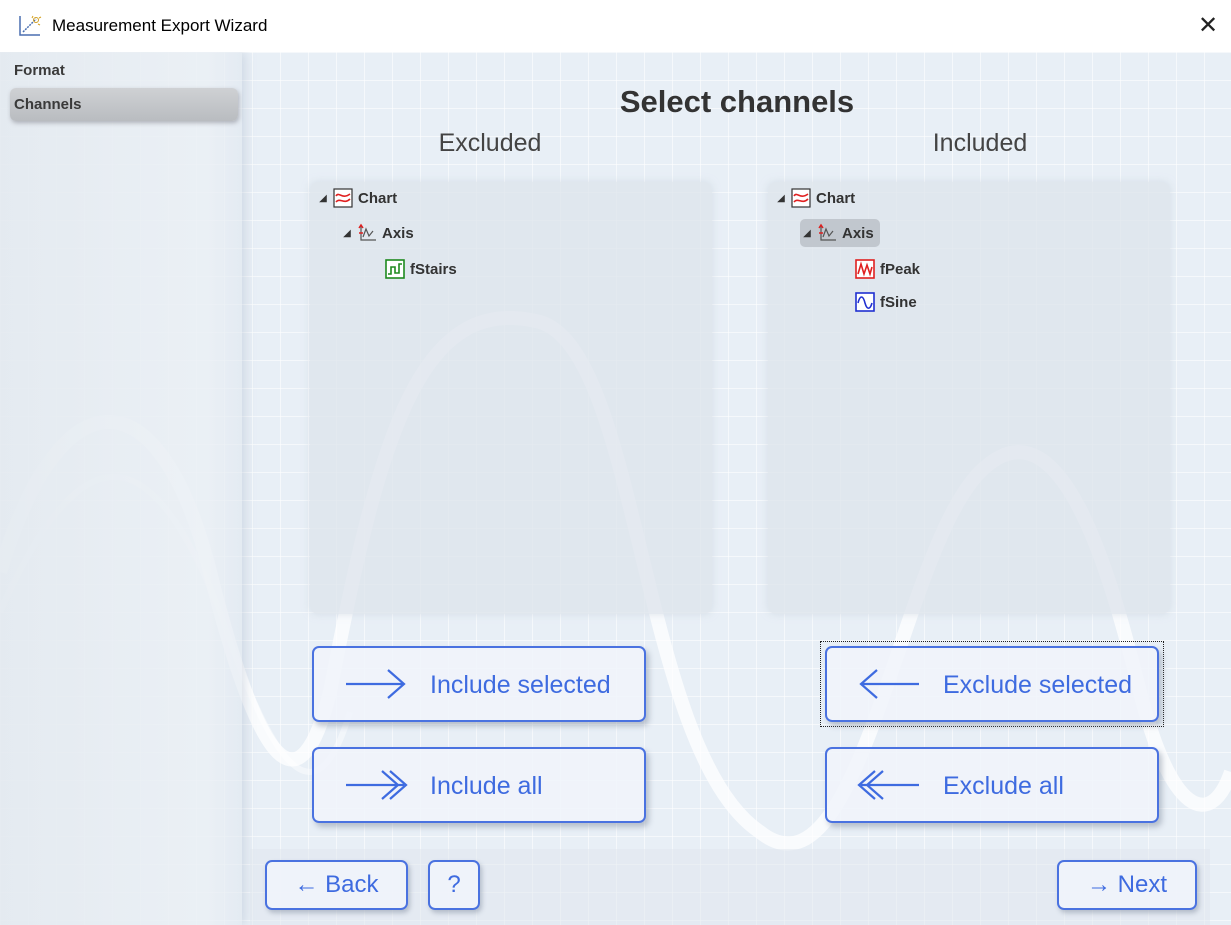 This screenshot has width=1231, height=925. I want to click on exclude-selected-button: Exclude selected, so click(992, 684).